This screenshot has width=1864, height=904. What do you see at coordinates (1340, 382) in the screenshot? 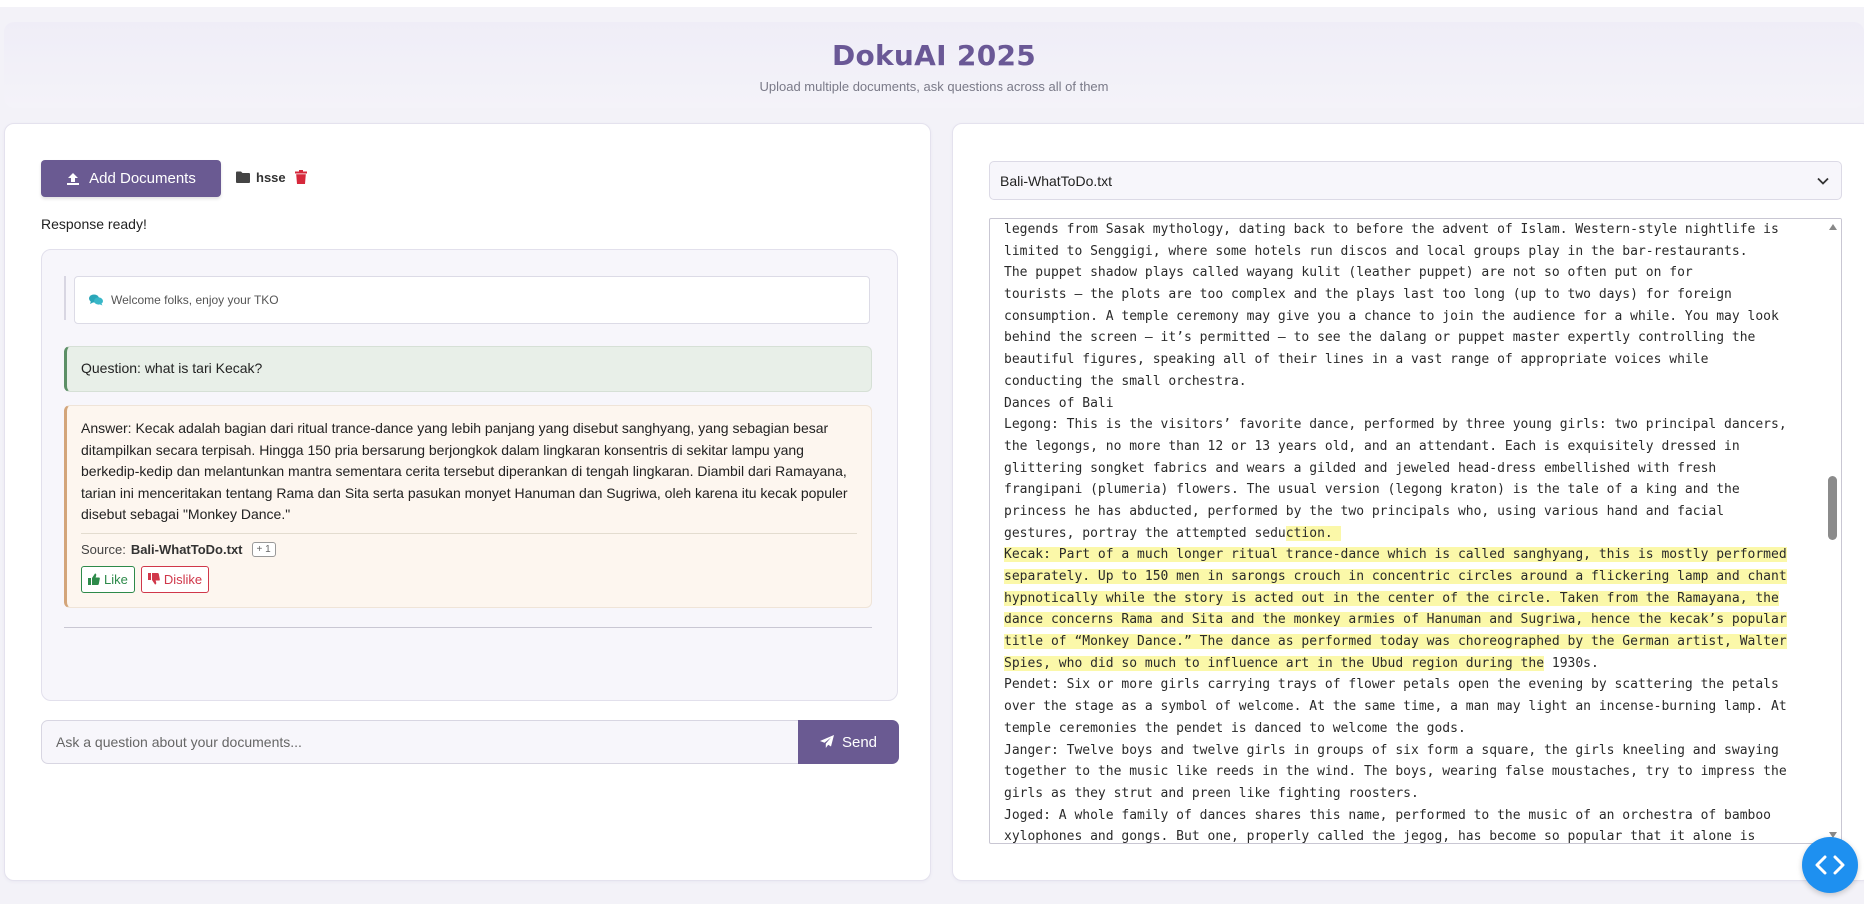
I see `document-line: conducting the small orchestra.` at bounding box center [1340, 382].